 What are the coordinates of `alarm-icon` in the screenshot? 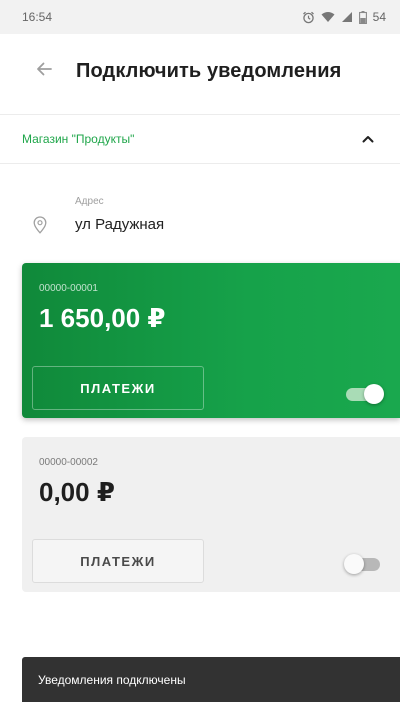 It's located at (308, 17).